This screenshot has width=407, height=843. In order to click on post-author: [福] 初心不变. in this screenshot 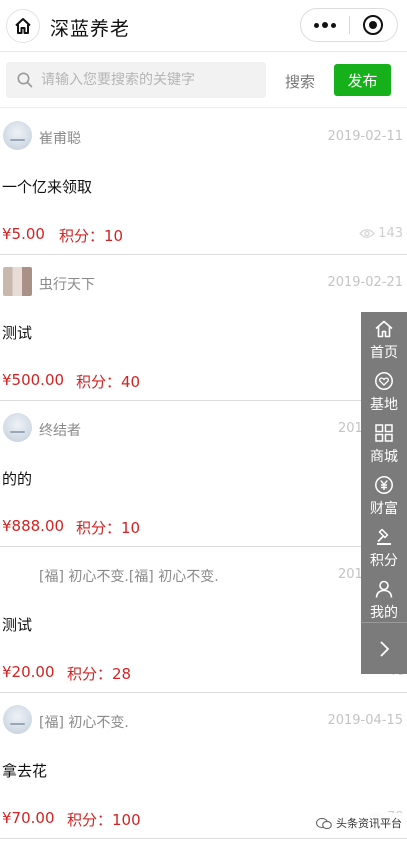, I will do `click(84, 723)`.